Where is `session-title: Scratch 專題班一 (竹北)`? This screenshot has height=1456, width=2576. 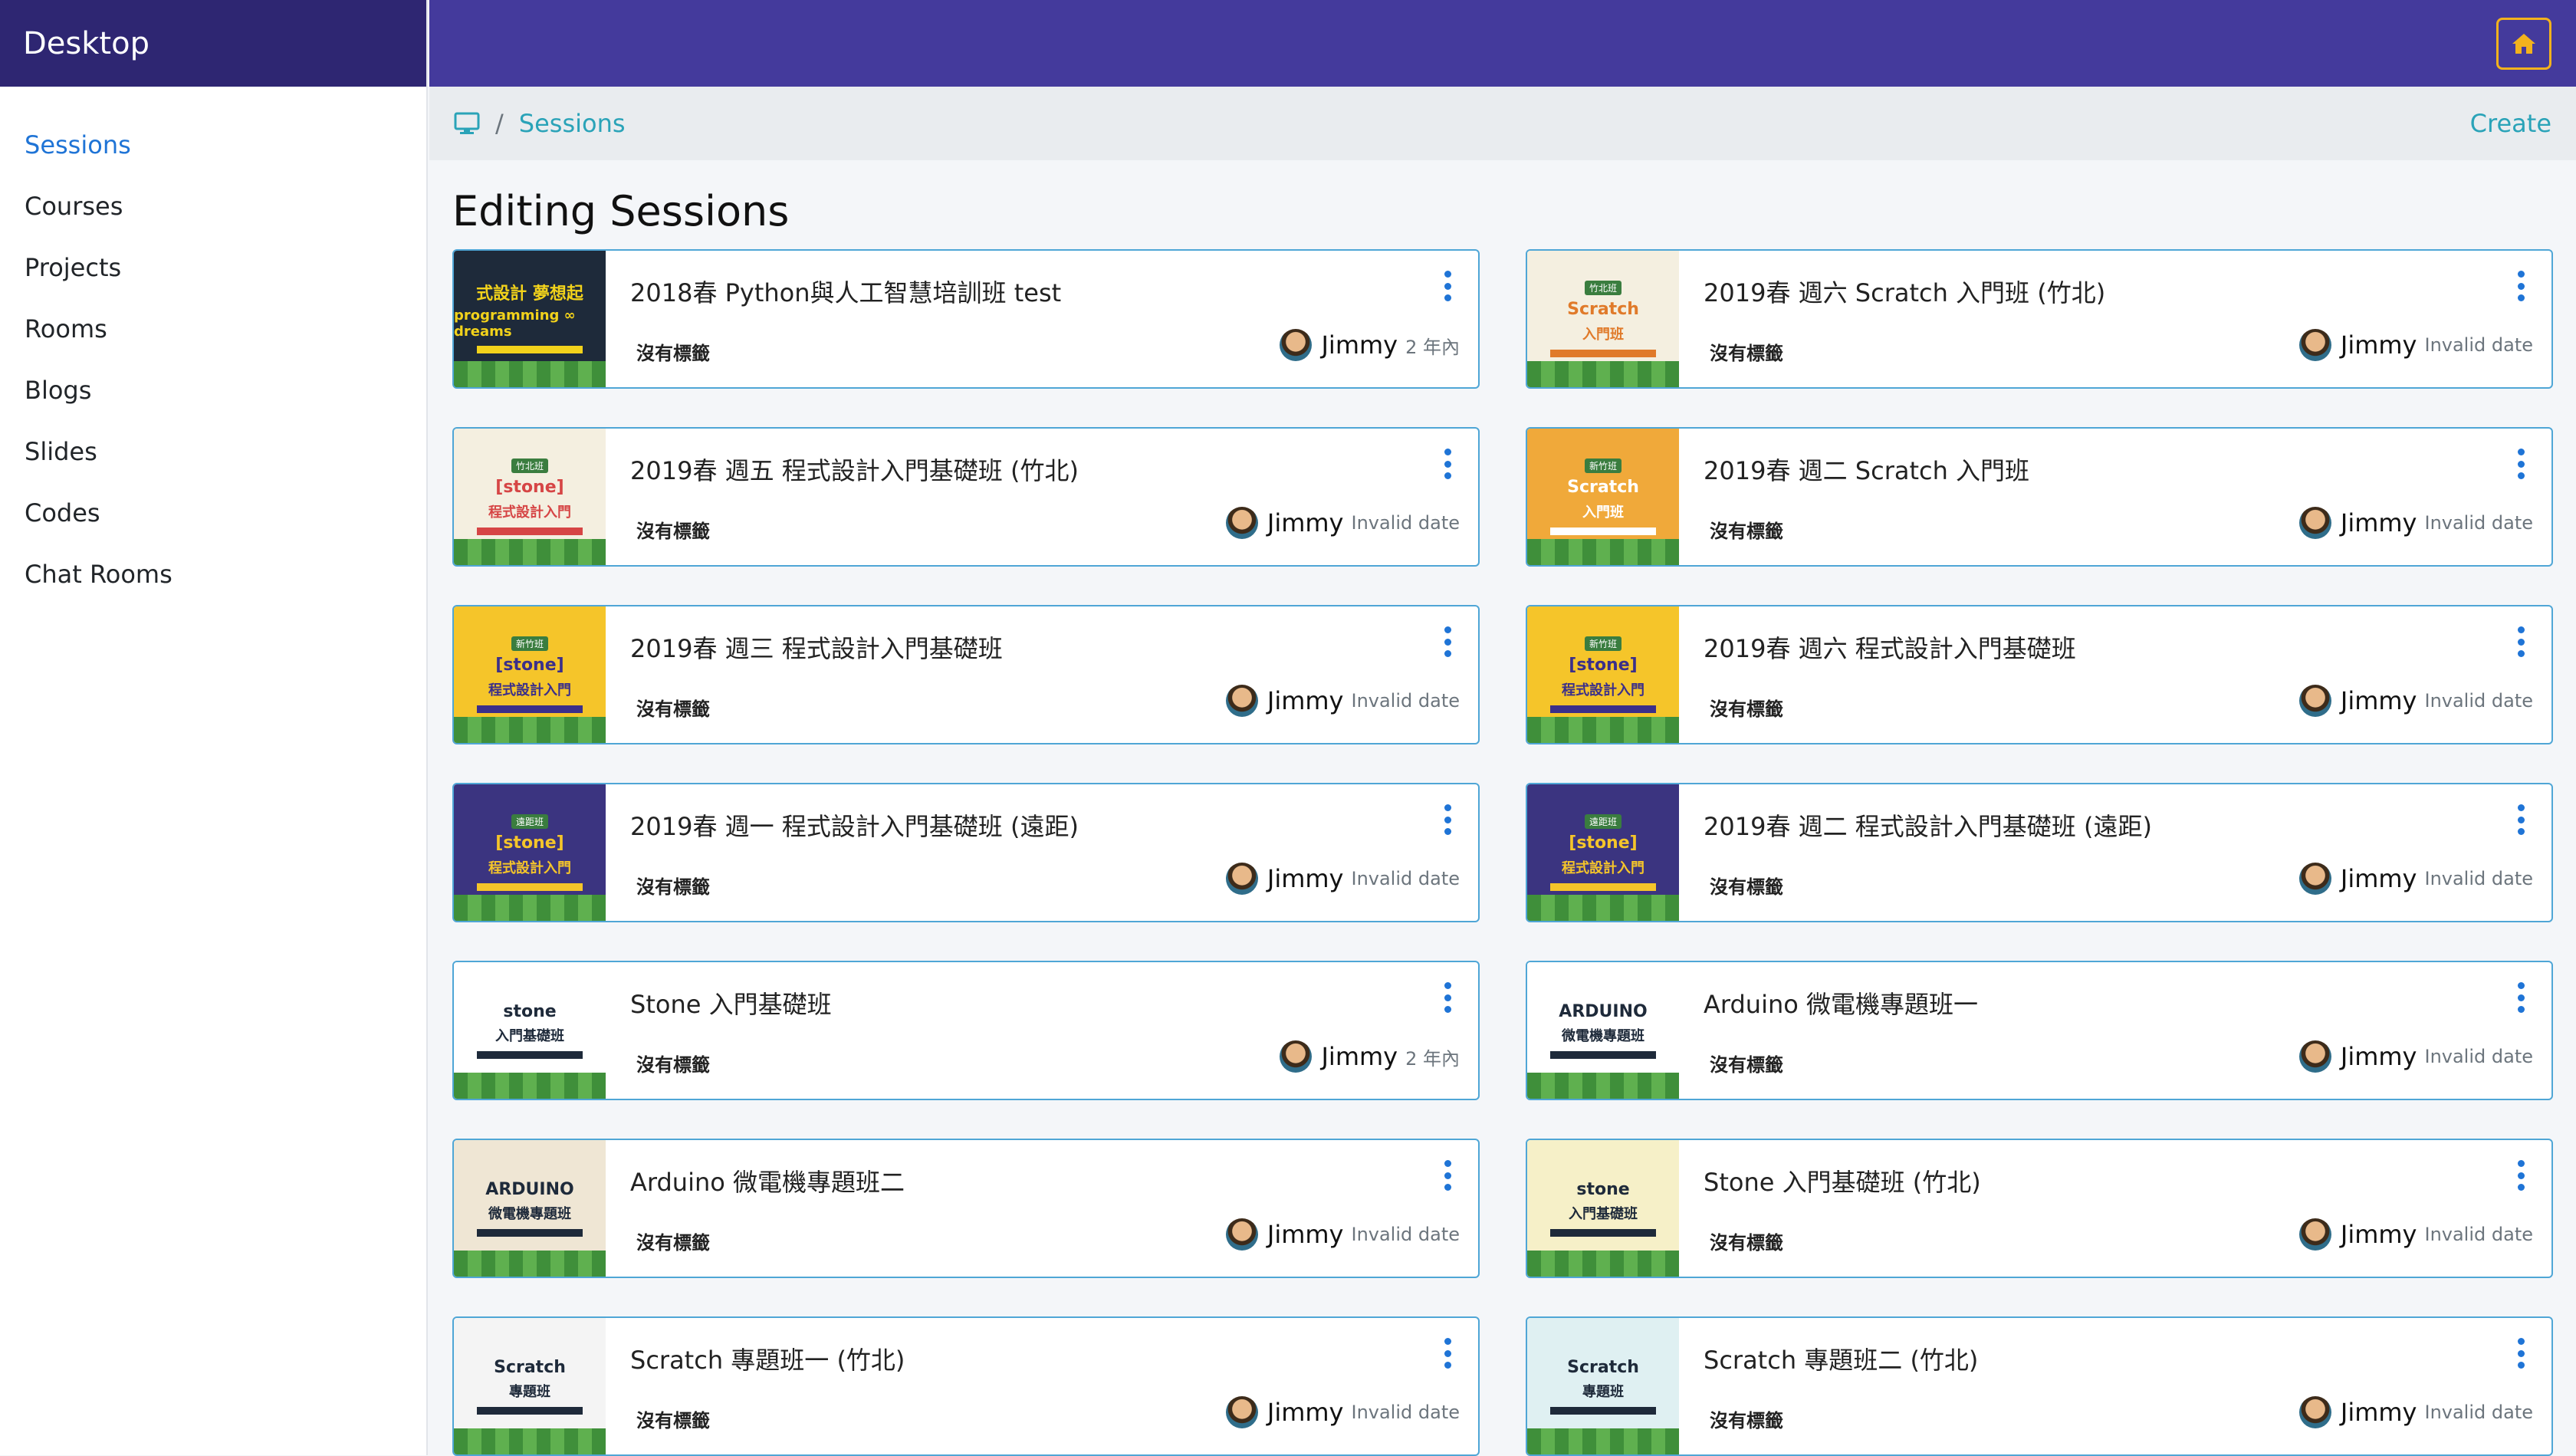
session-title: Scratch 專題班一 (竹北) is located at coordinates (767, 1358).